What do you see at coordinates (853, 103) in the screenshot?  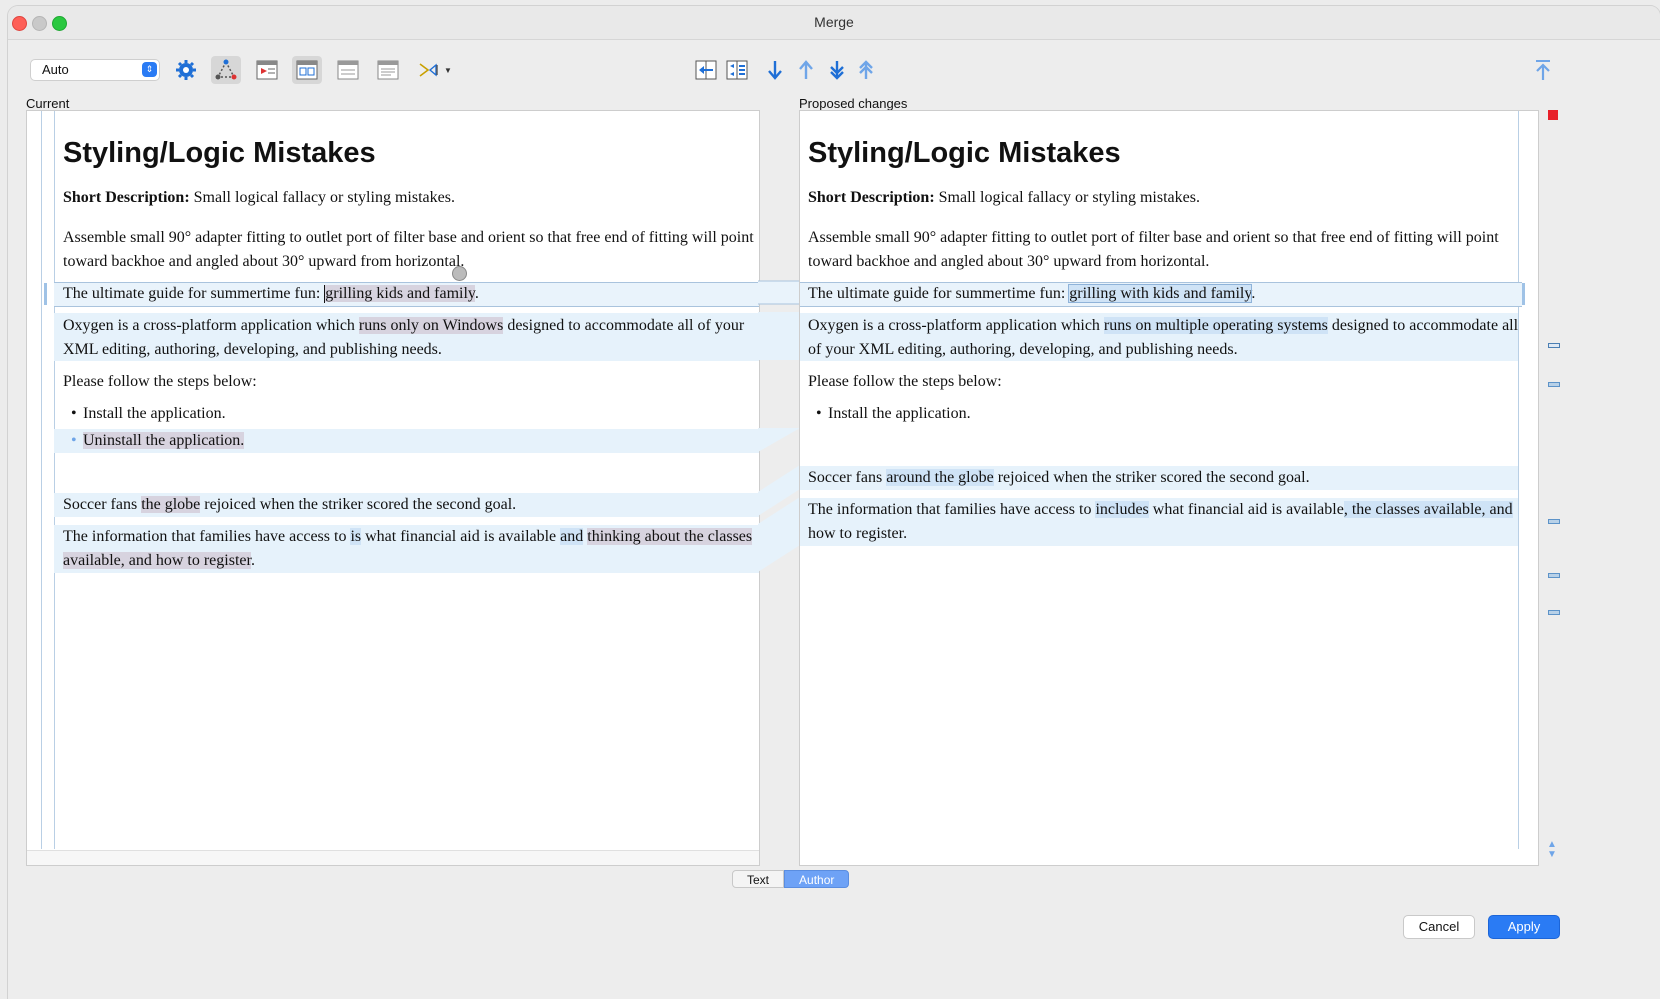 I see `proposed-panel-label: Proposed changes` at bounding box center [853, 103].